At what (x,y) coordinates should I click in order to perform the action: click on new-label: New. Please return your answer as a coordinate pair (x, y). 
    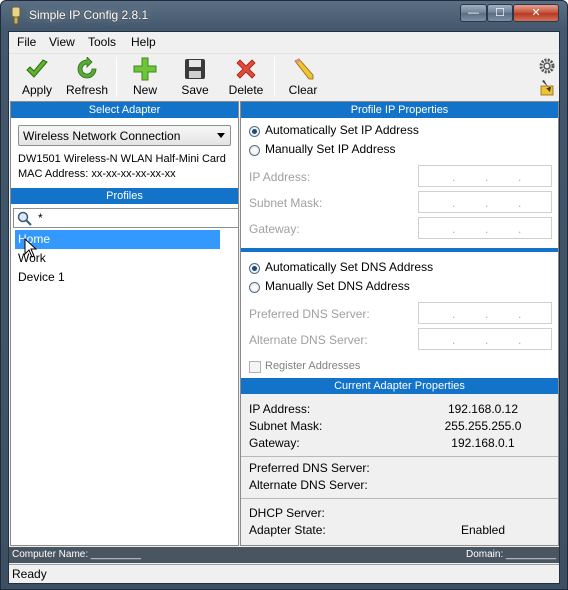
    Looking at the image, I should click on (144, 90).